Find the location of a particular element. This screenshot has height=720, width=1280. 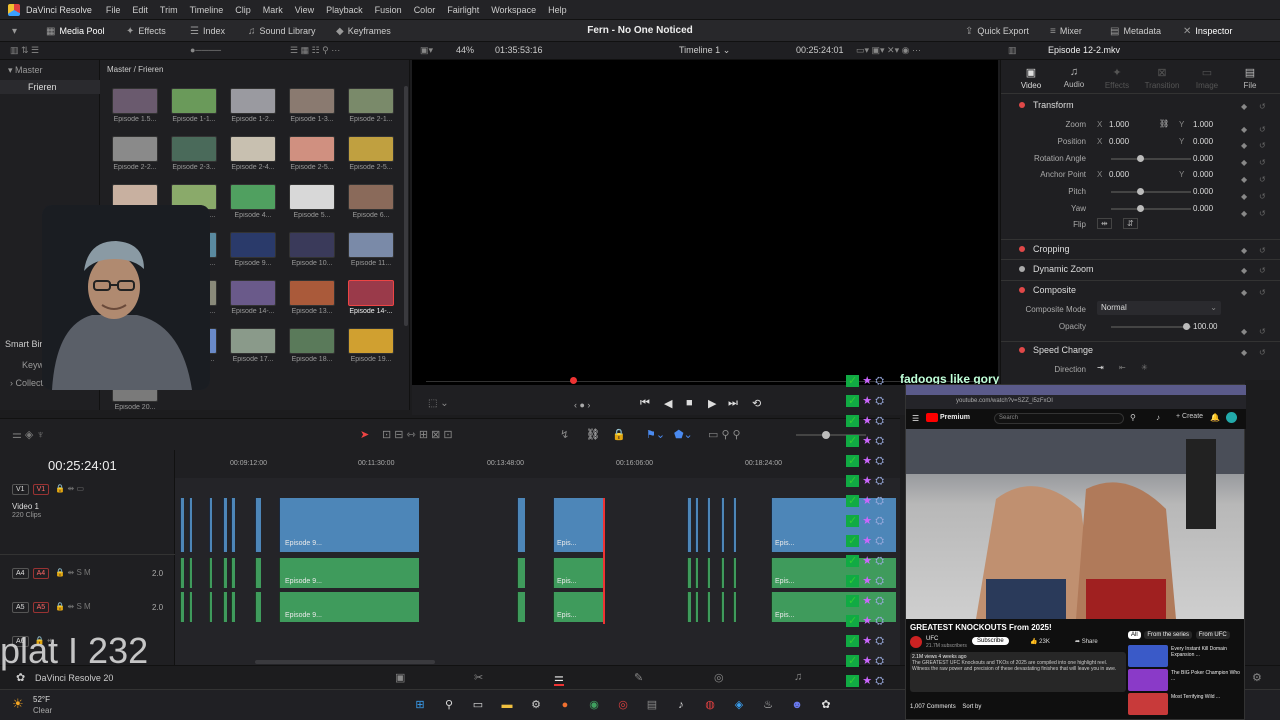

steam-icon: ♨ is located at coordinates (768, 705).